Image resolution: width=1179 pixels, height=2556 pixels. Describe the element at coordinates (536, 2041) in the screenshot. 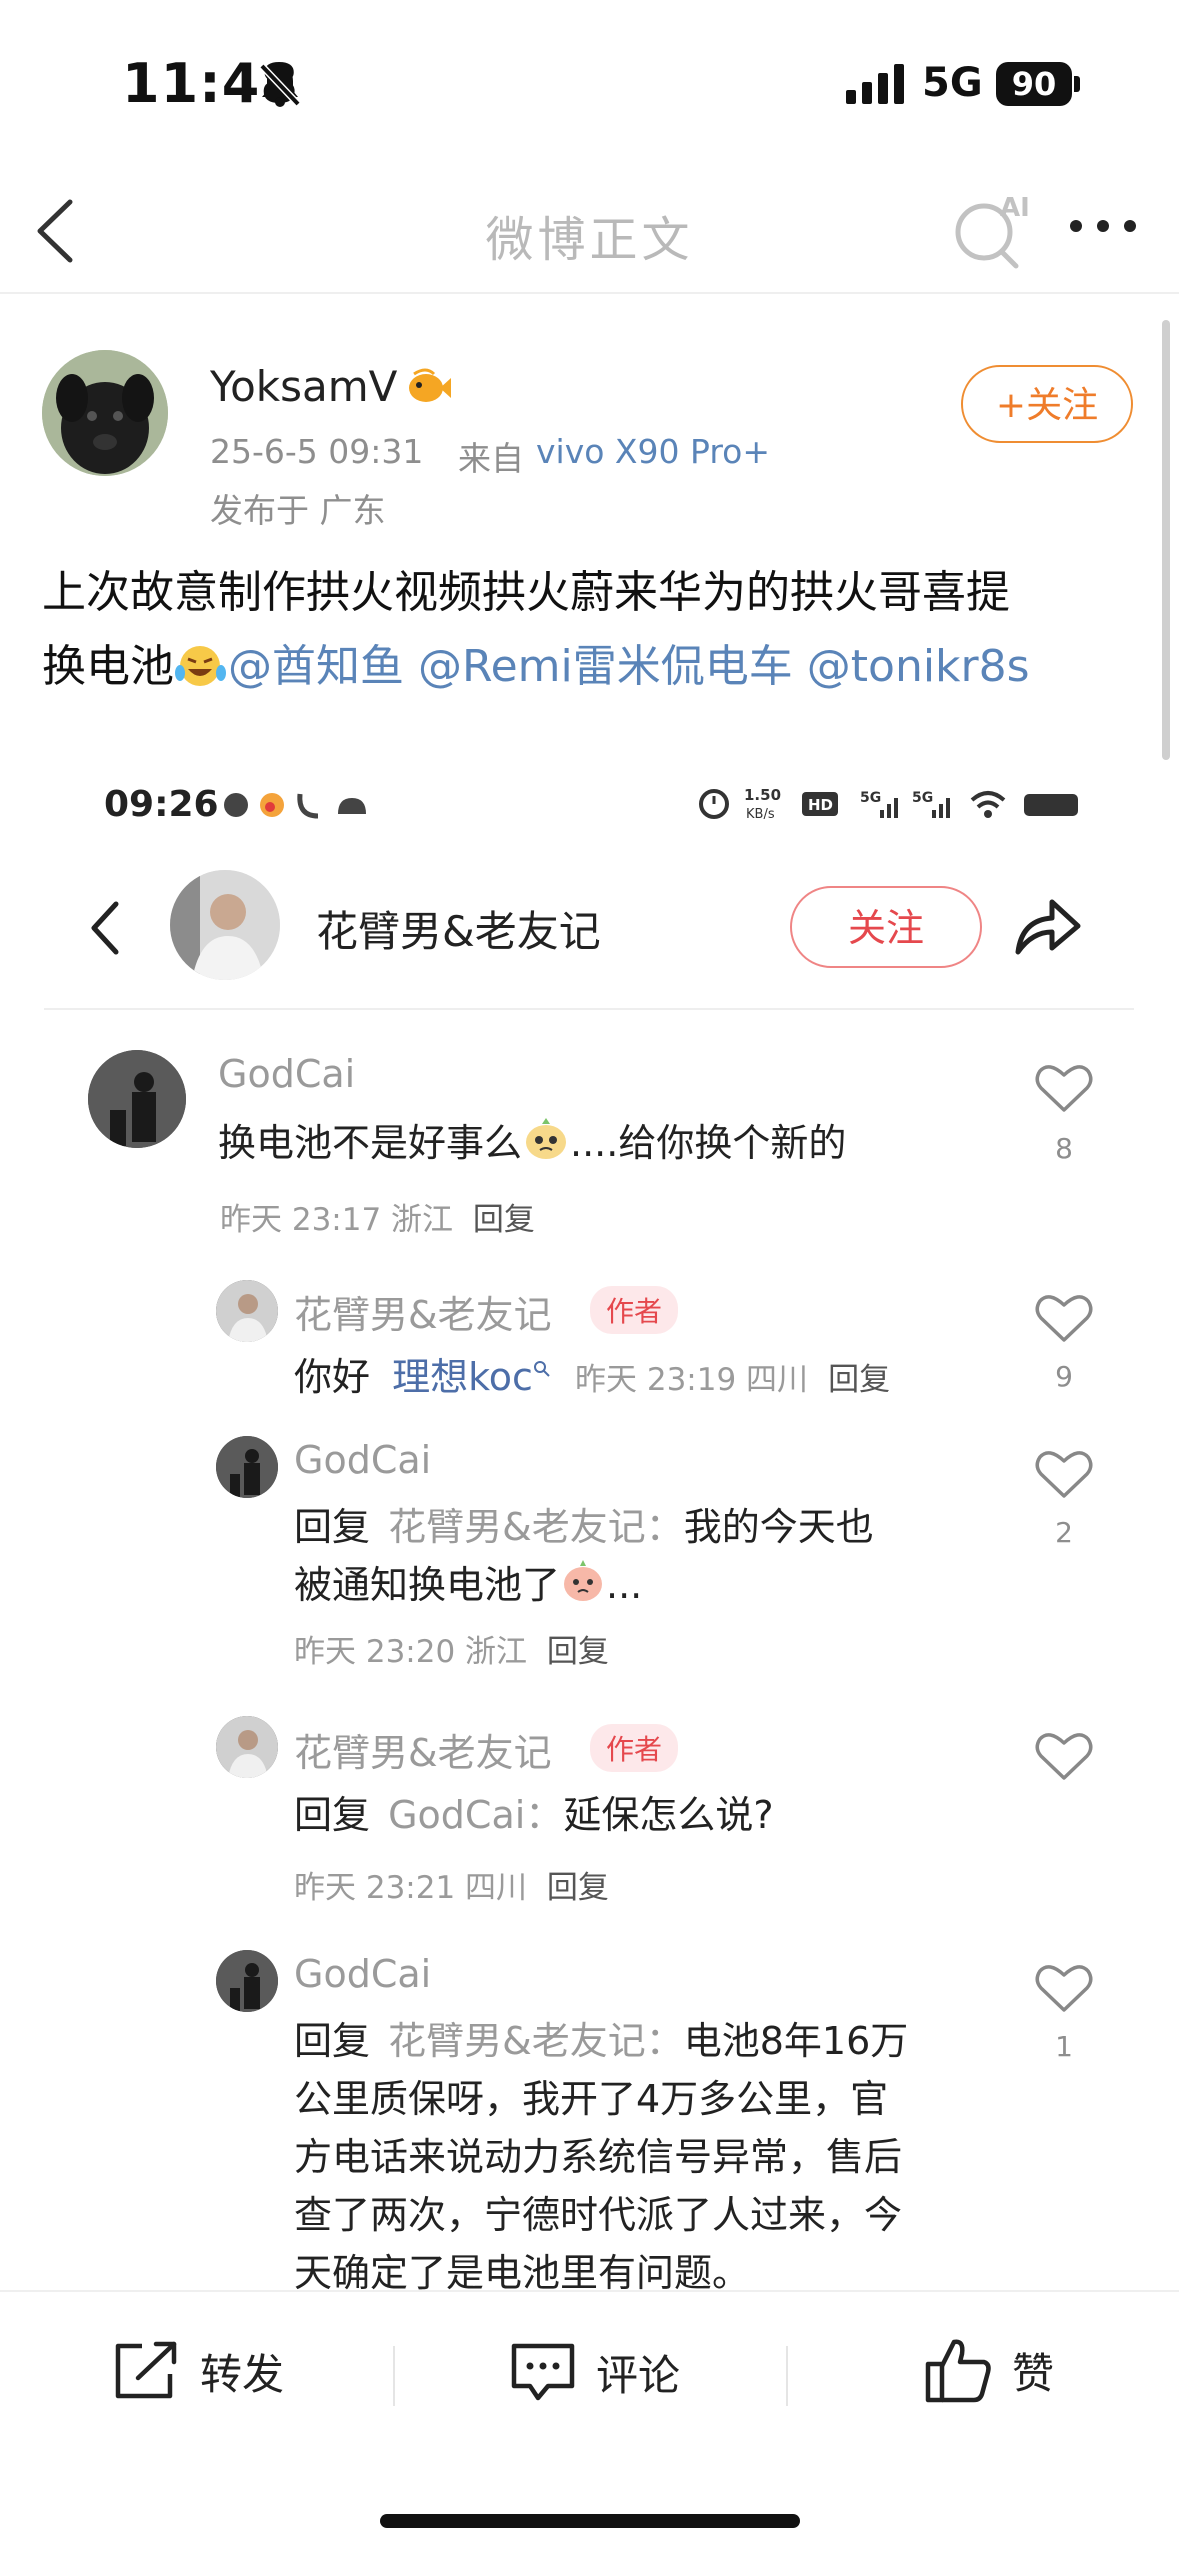

I see `comment-reply-target: 花臂男&老友记：` at that location.